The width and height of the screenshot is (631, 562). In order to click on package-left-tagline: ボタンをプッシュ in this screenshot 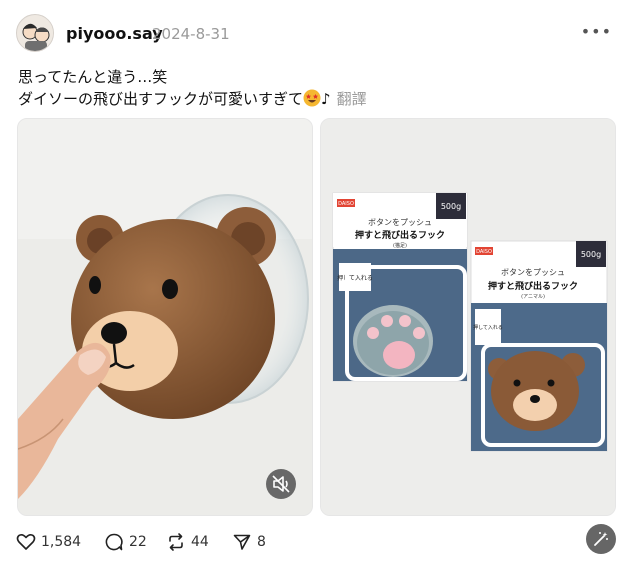, I will do `click(400, 222)`.